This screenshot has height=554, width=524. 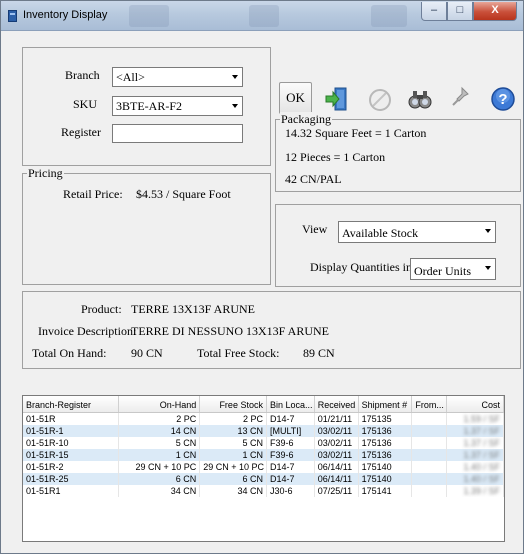 I want to click on view-dropdown: Available Stock, so click(x=417, y=232).